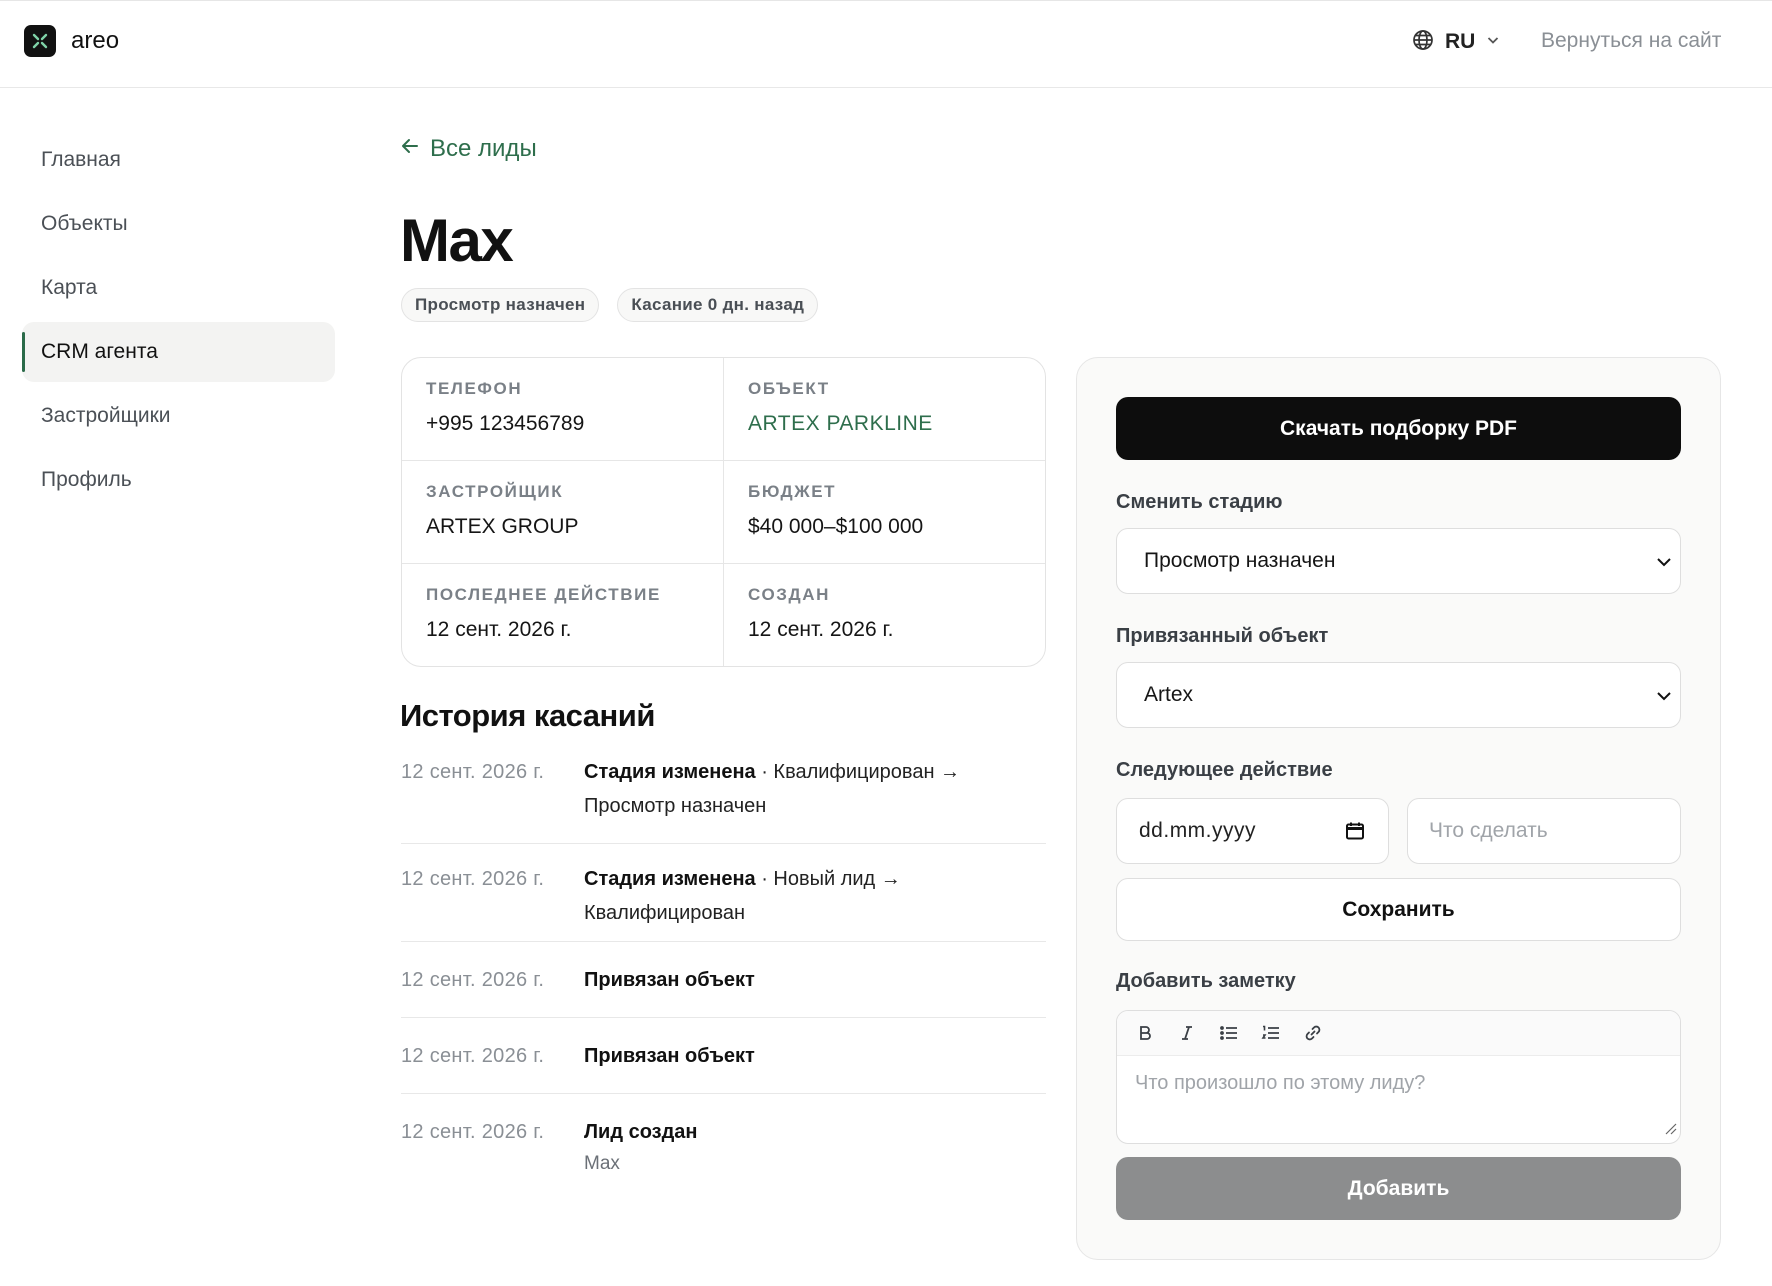 This screenshot has width=1772, height=1286. I want to click on stage-select: Просмотр назначен, so click(1398, 561).